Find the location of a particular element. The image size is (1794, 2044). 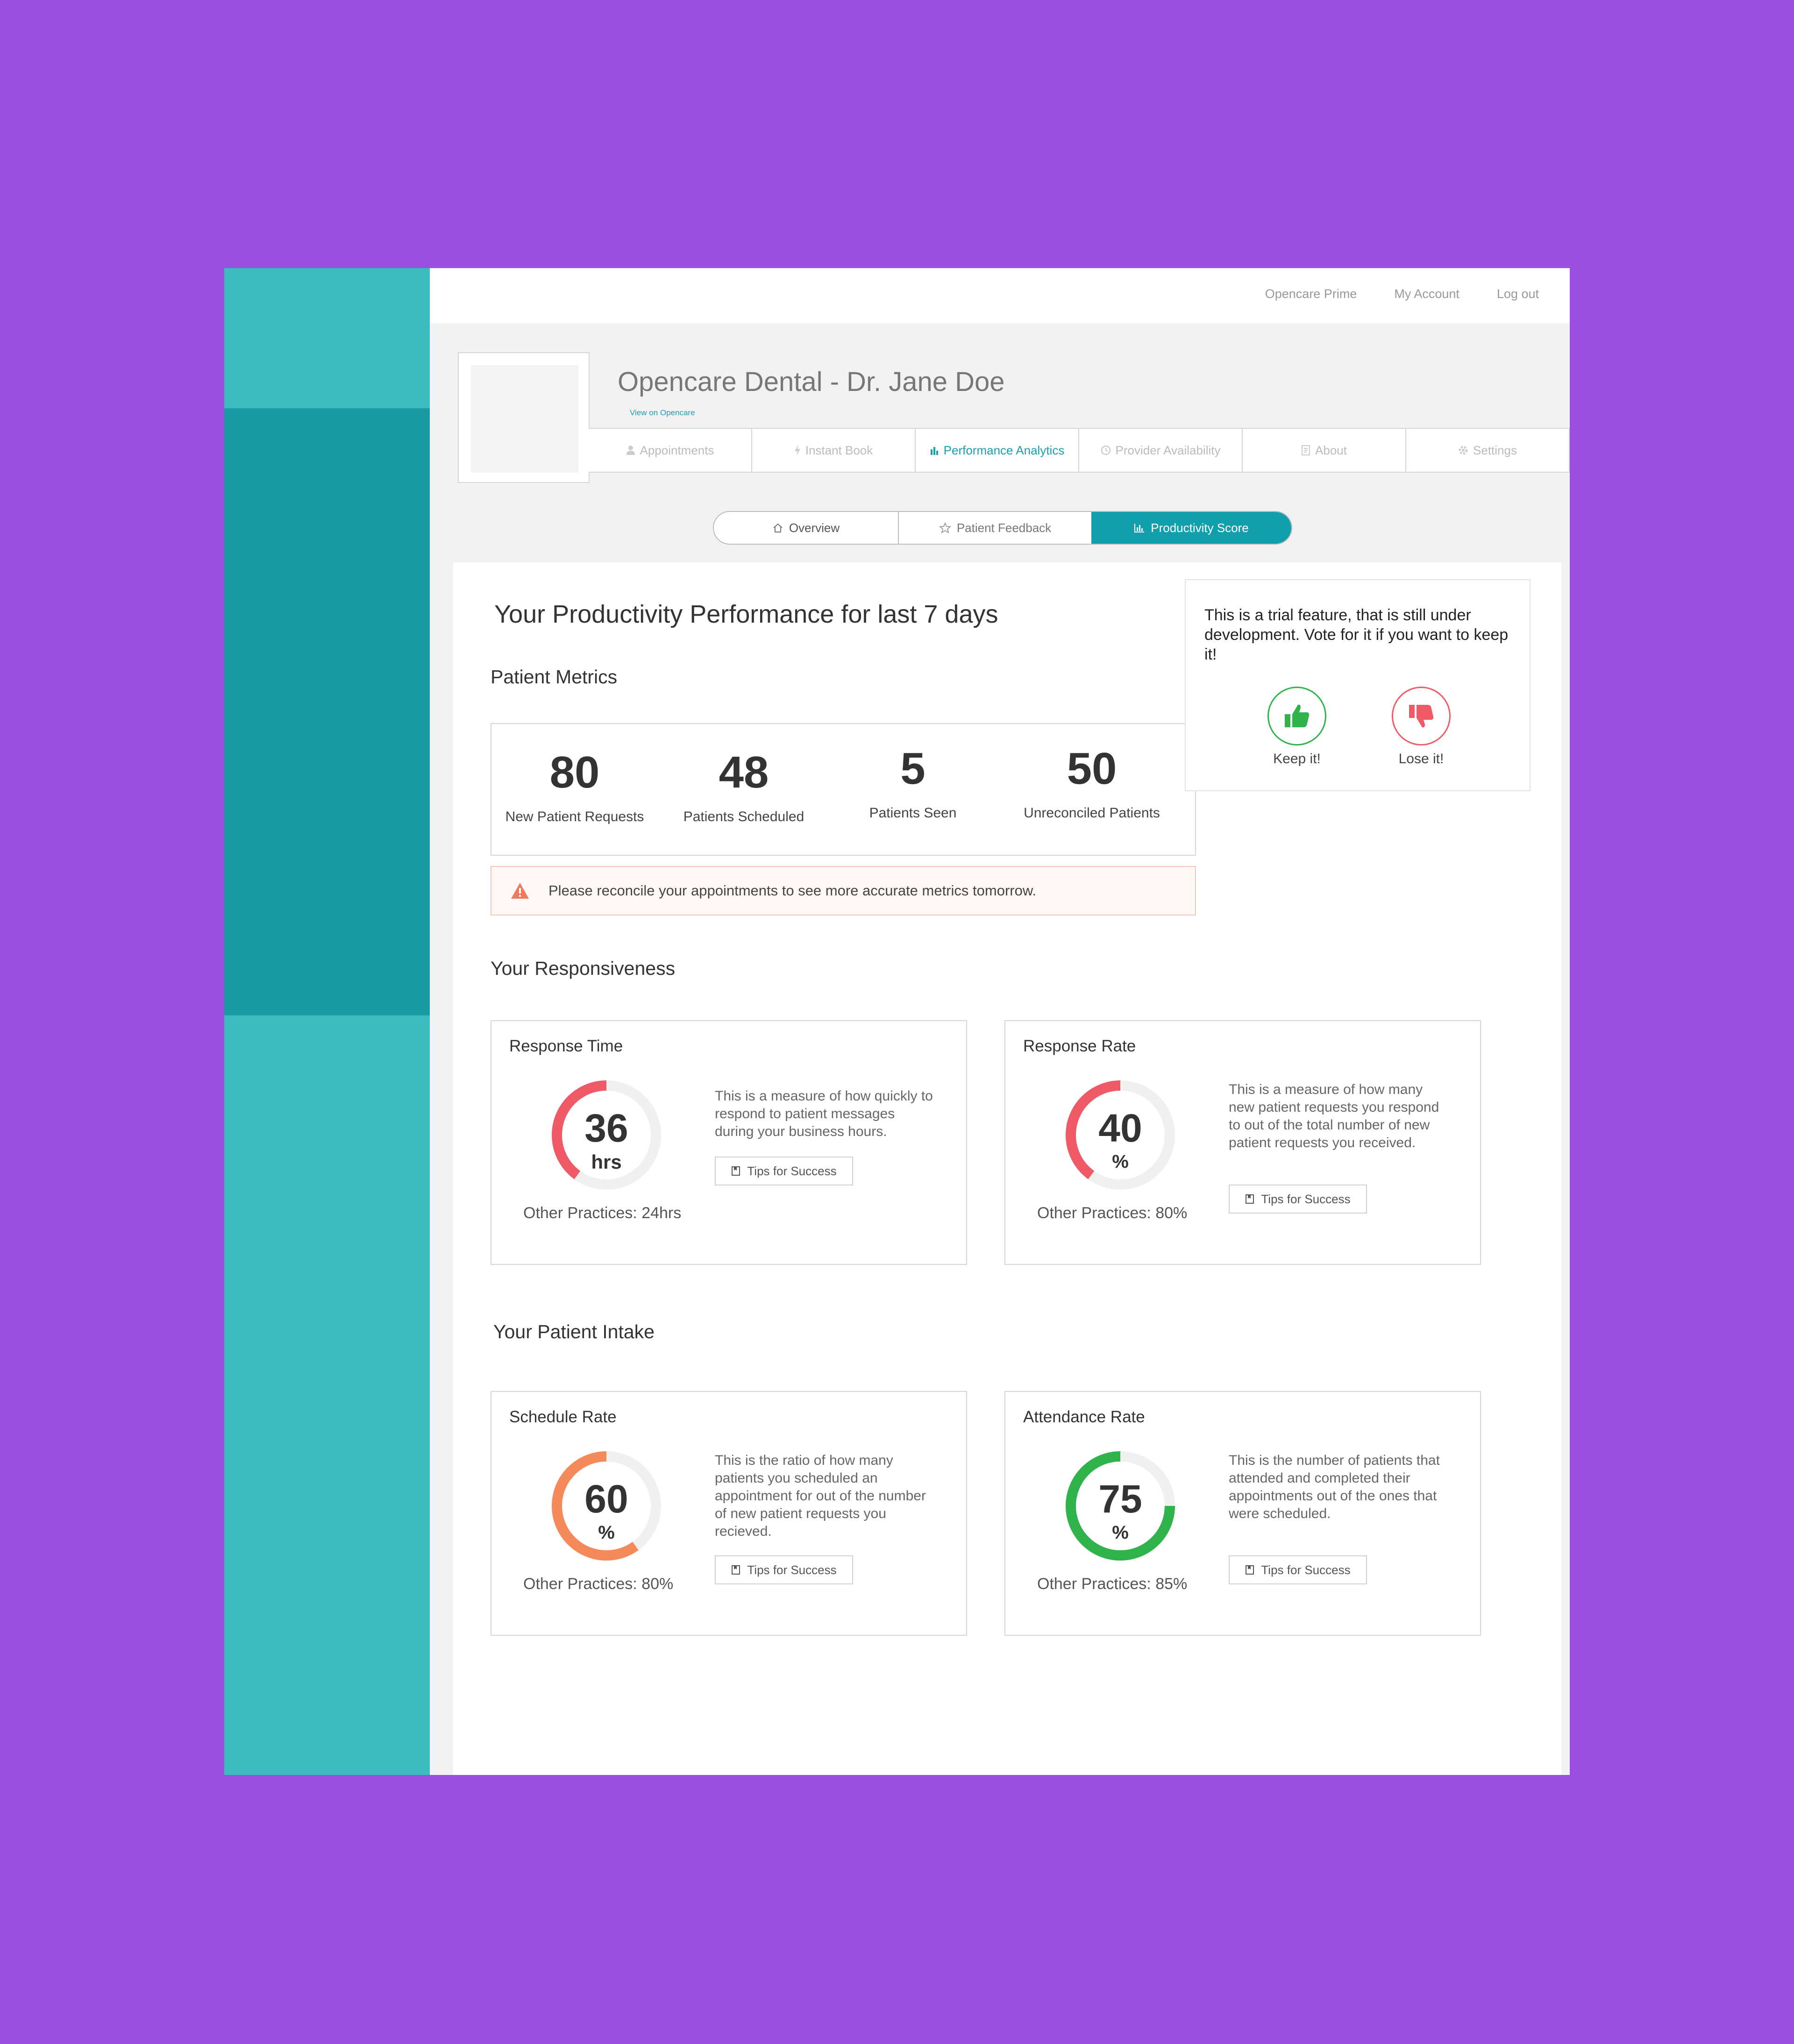

response-rate-gauge: 40 % is located at coordinates (1120, 1135).